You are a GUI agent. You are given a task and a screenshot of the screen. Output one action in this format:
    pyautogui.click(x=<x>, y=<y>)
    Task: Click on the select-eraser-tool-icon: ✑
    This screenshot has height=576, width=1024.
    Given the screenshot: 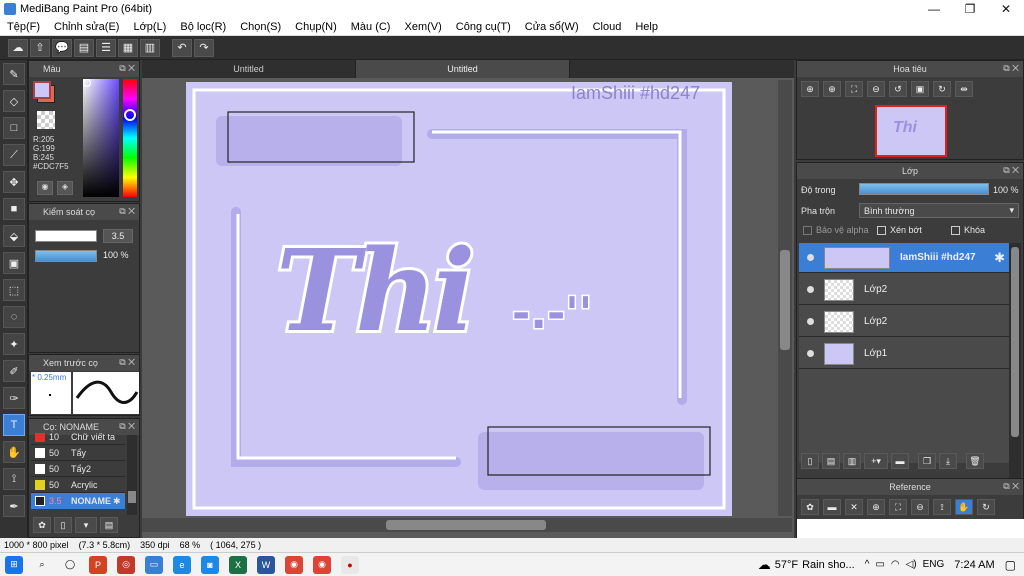 What is the action you would take?
    pyautogui.click(x=14, y=398)
    